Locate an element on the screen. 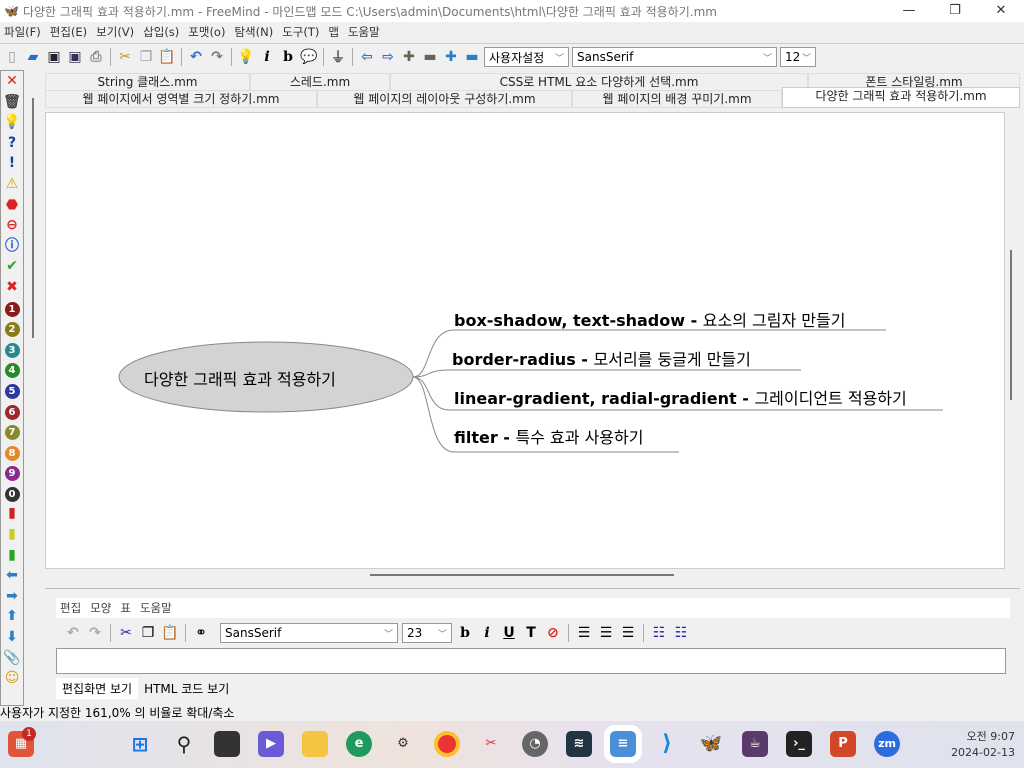 This screenshot has width=1024, height=768. underline-icon: U is located at coordinates (509, 633).